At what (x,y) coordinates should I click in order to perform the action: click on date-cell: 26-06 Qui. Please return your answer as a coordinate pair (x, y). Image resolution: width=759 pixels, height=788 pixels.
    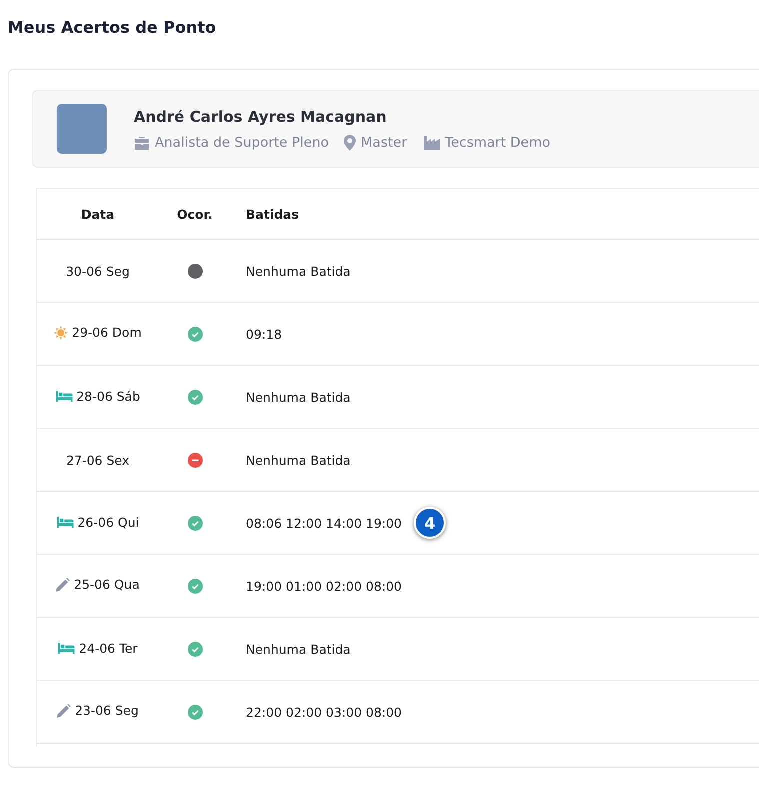
    Looking at the image, I should click on (109, 522).